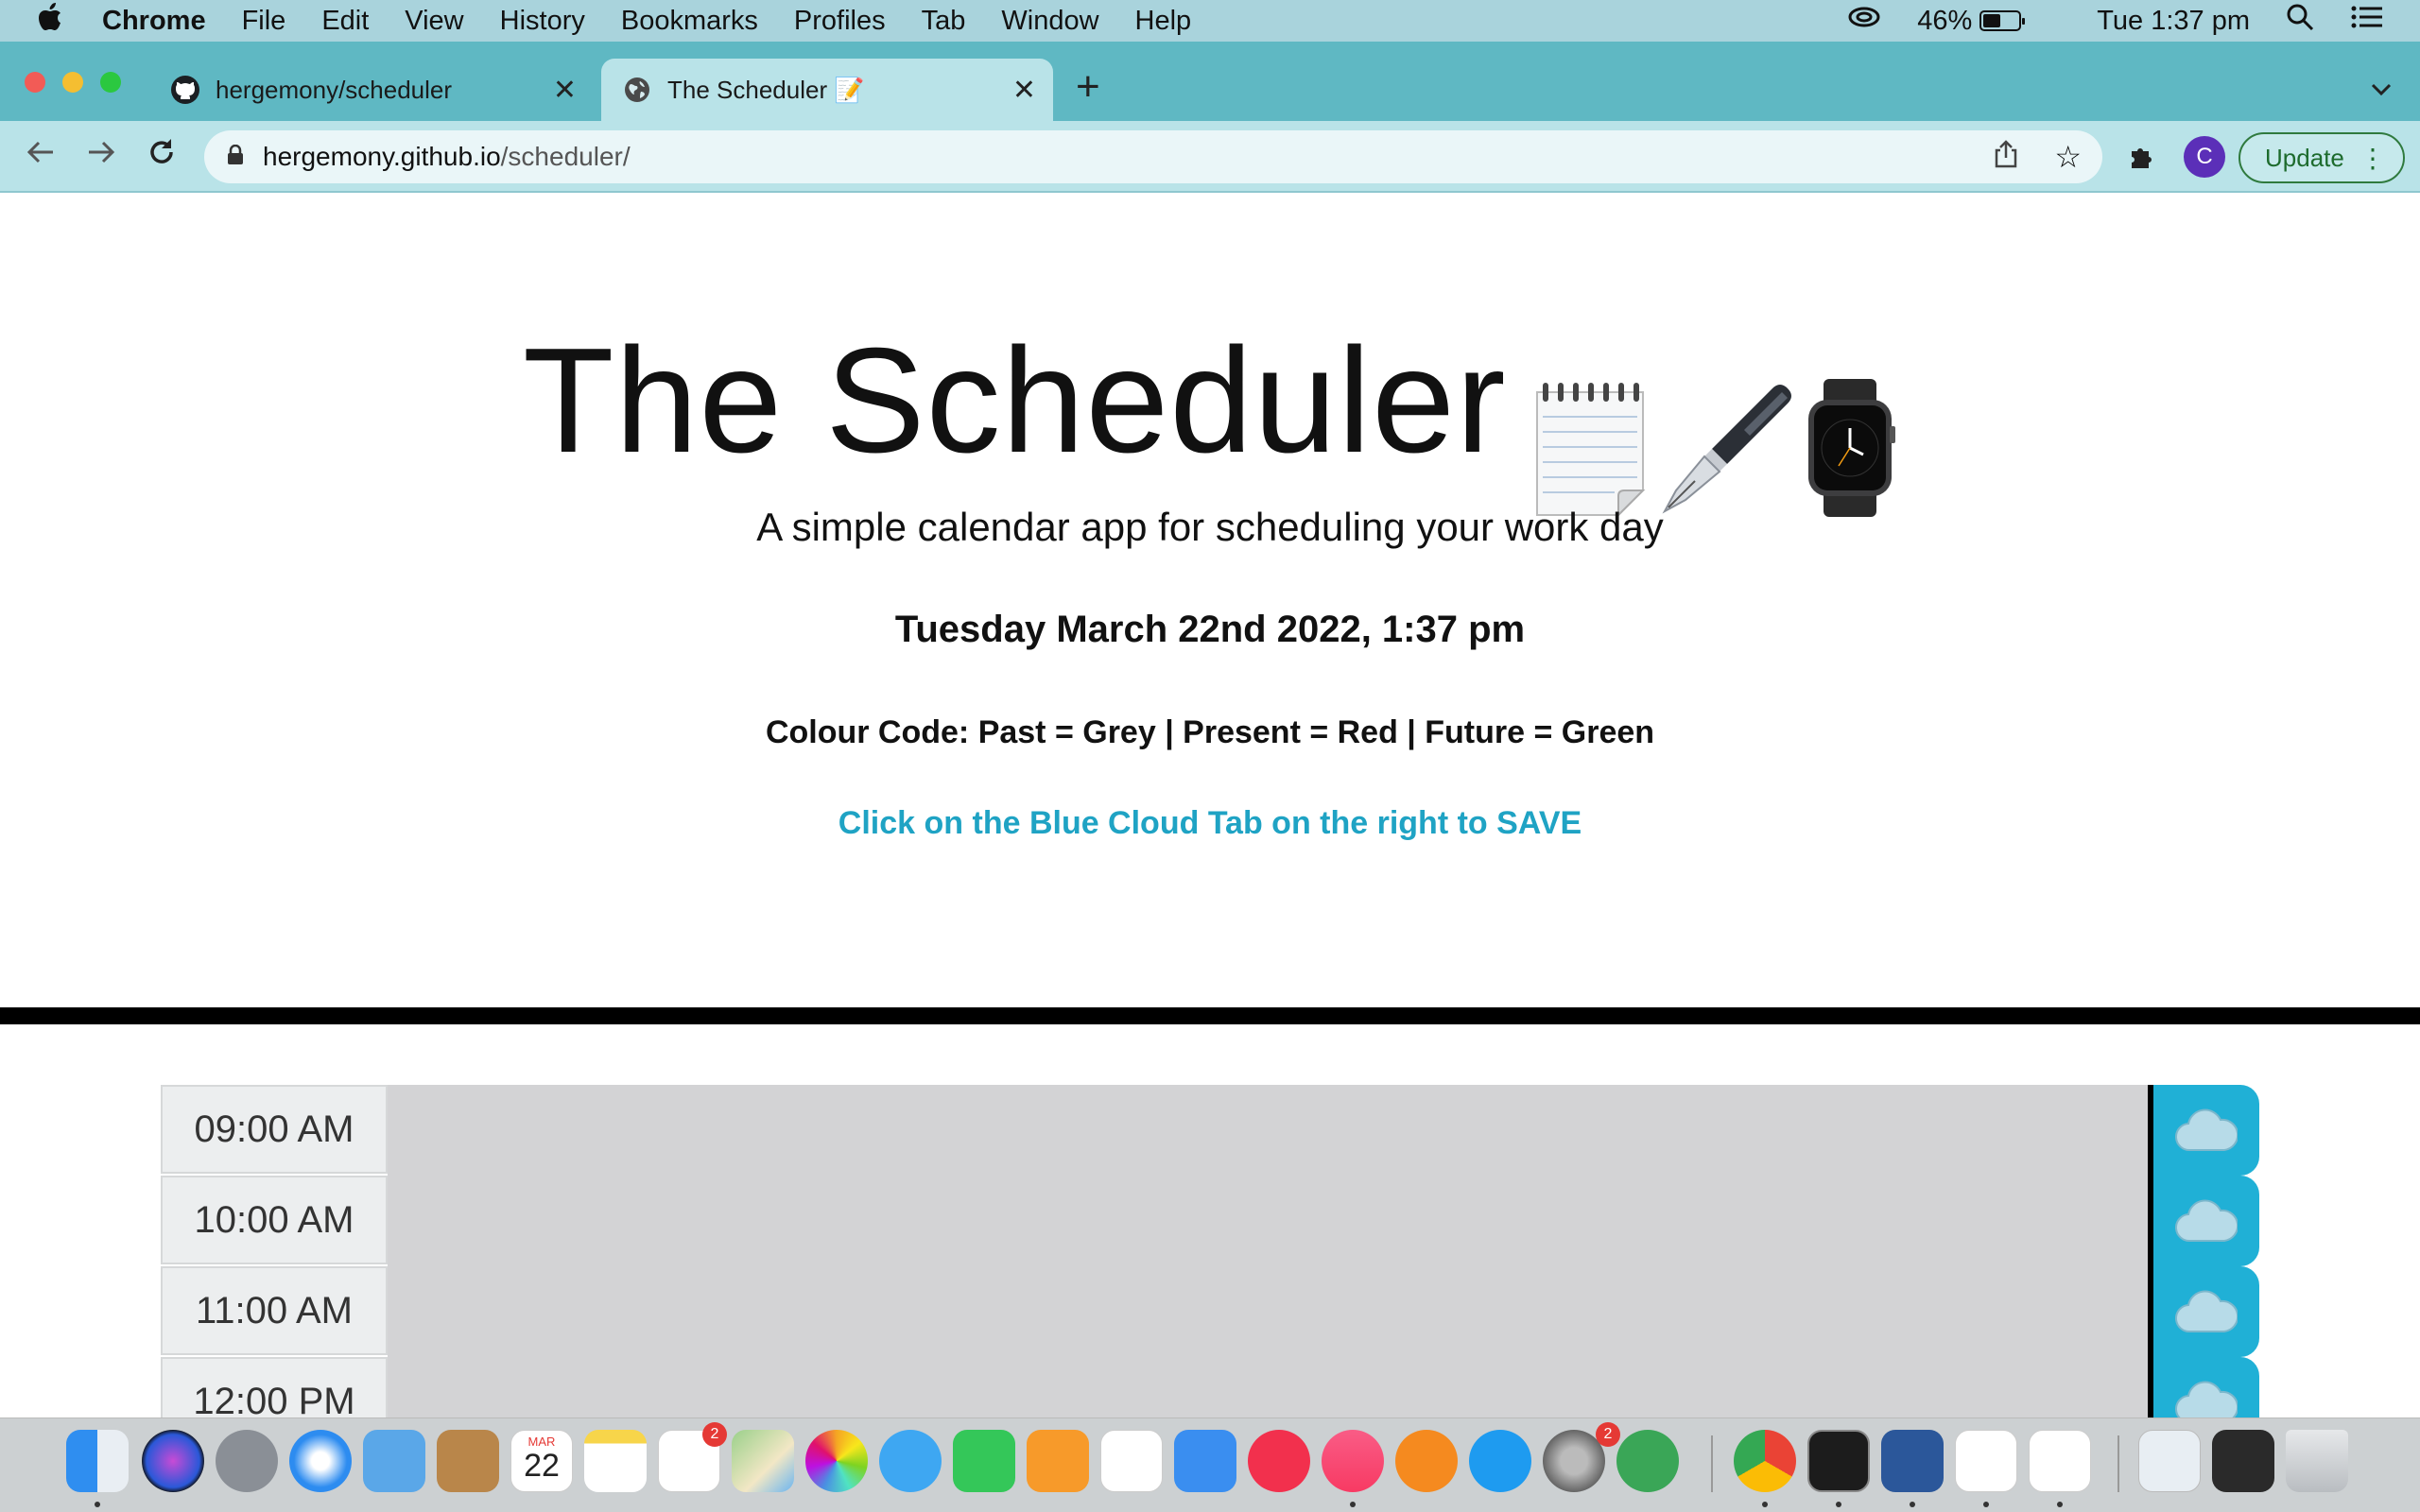 This screenshot has width=2420, height=1512. I want to click on bookmark-star-icon: ☆, so click(2068, 157).